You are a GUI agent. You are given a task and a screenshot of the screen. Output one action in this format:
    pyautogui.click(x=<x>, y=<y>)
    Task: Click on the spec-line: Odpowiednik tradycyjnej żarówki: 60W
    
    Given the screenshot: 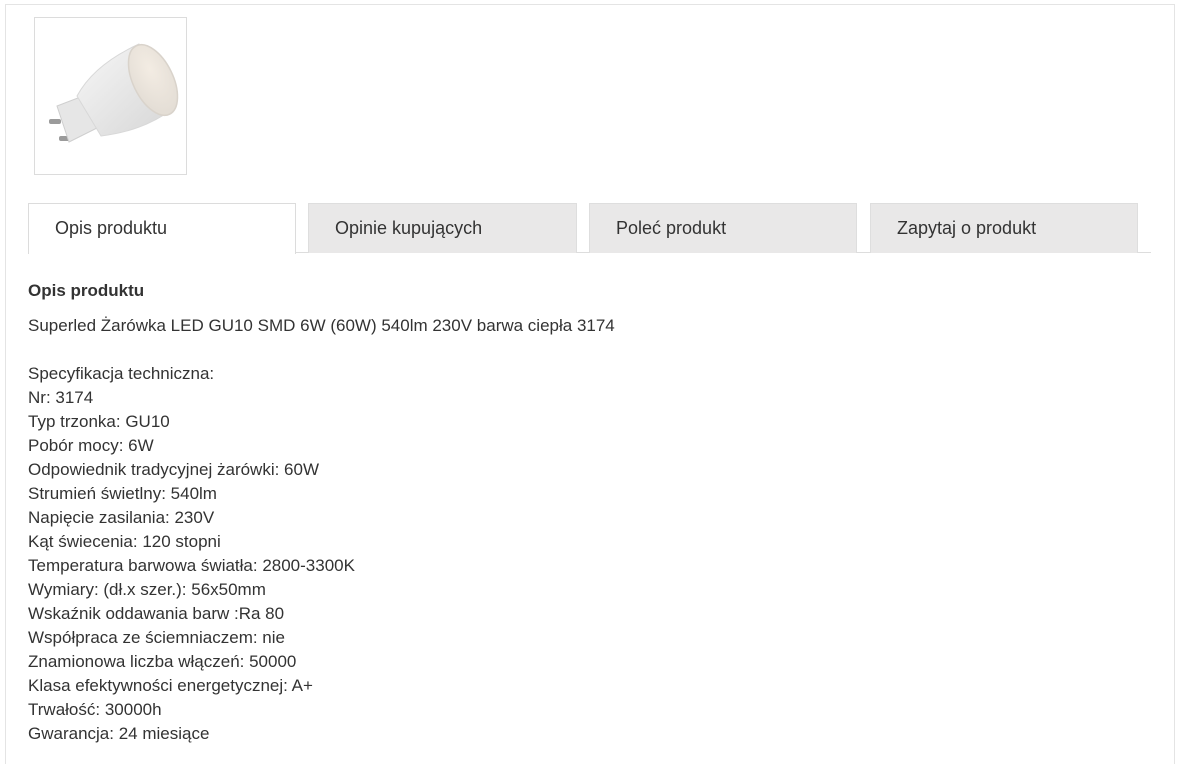 What is the action you would take?
    pyautogui.click(x=174, y=469)
    